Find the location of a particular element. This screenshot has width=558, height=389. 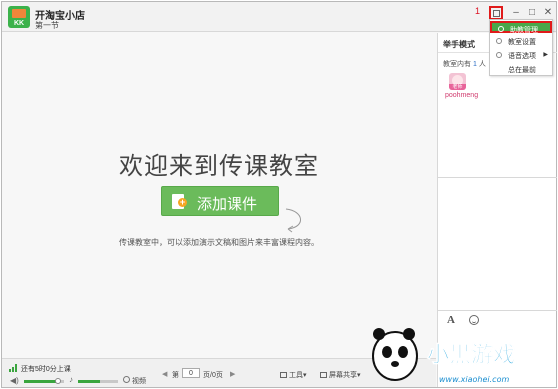

mic-slider is located at coordinates (98, 381).